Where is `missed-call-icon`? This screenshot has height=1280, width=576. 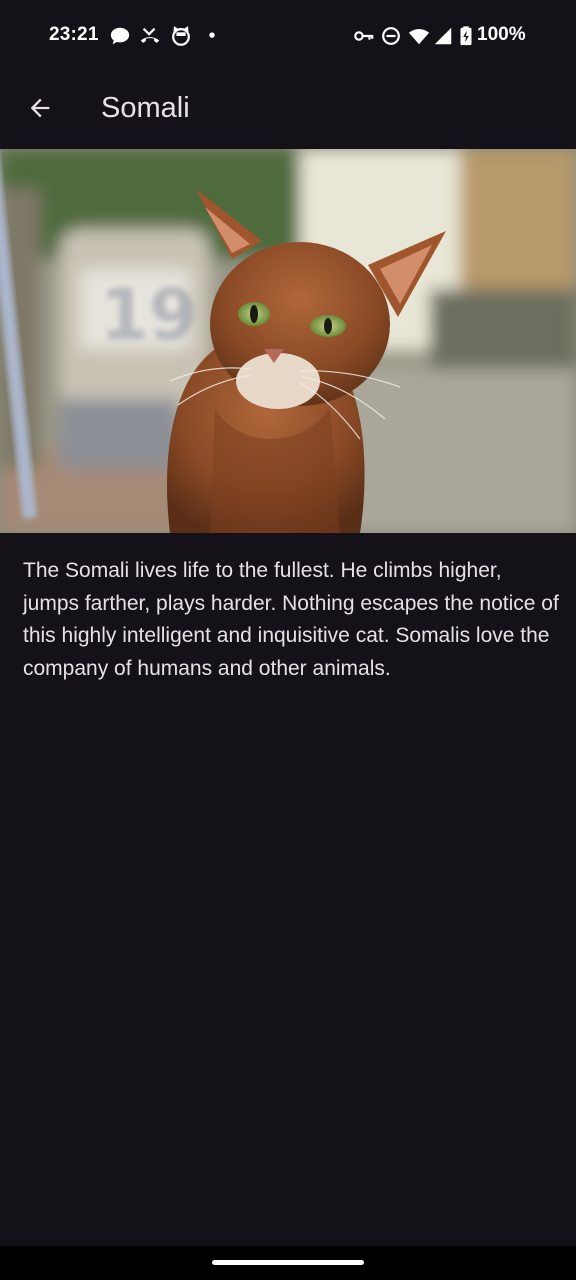 missed-call-icon is located at coordinates (150, 36).